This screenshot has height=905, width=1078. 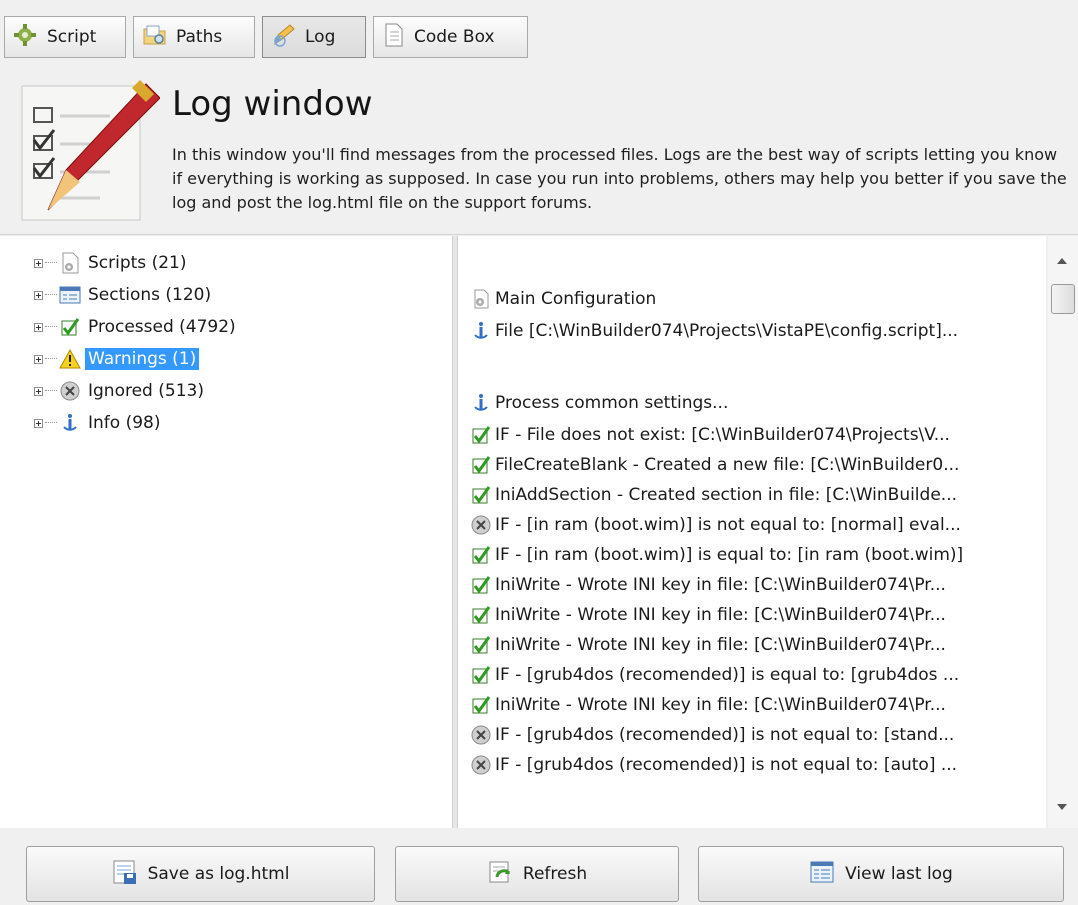 I want to click on tab-paths: Paths, so click(x=194, y=37).